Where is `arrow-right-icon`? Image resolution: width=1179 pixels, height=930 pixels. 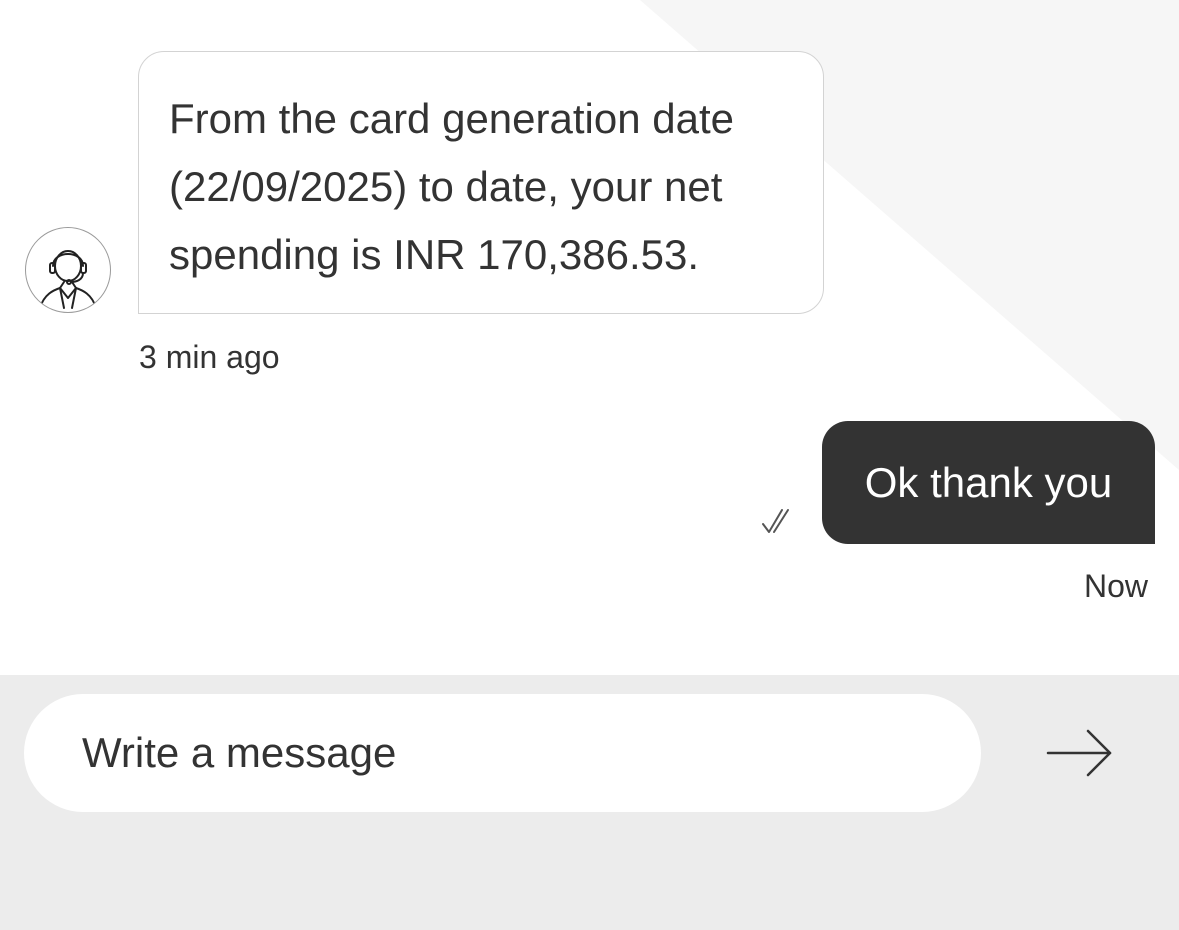 arrow-right-icon is located at coordinates (1079, 753).